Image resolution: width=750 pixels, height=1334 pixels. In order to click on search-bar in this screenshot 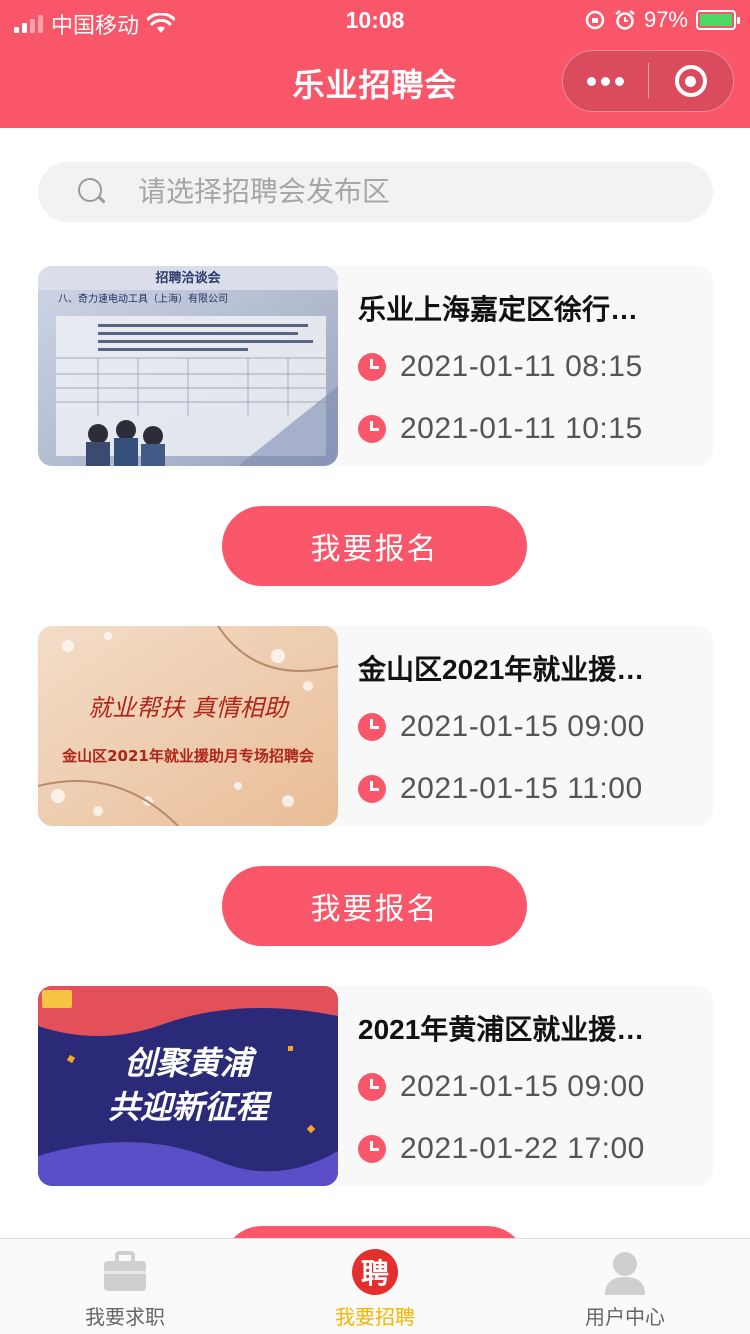, I will do `click(375, 192)`.